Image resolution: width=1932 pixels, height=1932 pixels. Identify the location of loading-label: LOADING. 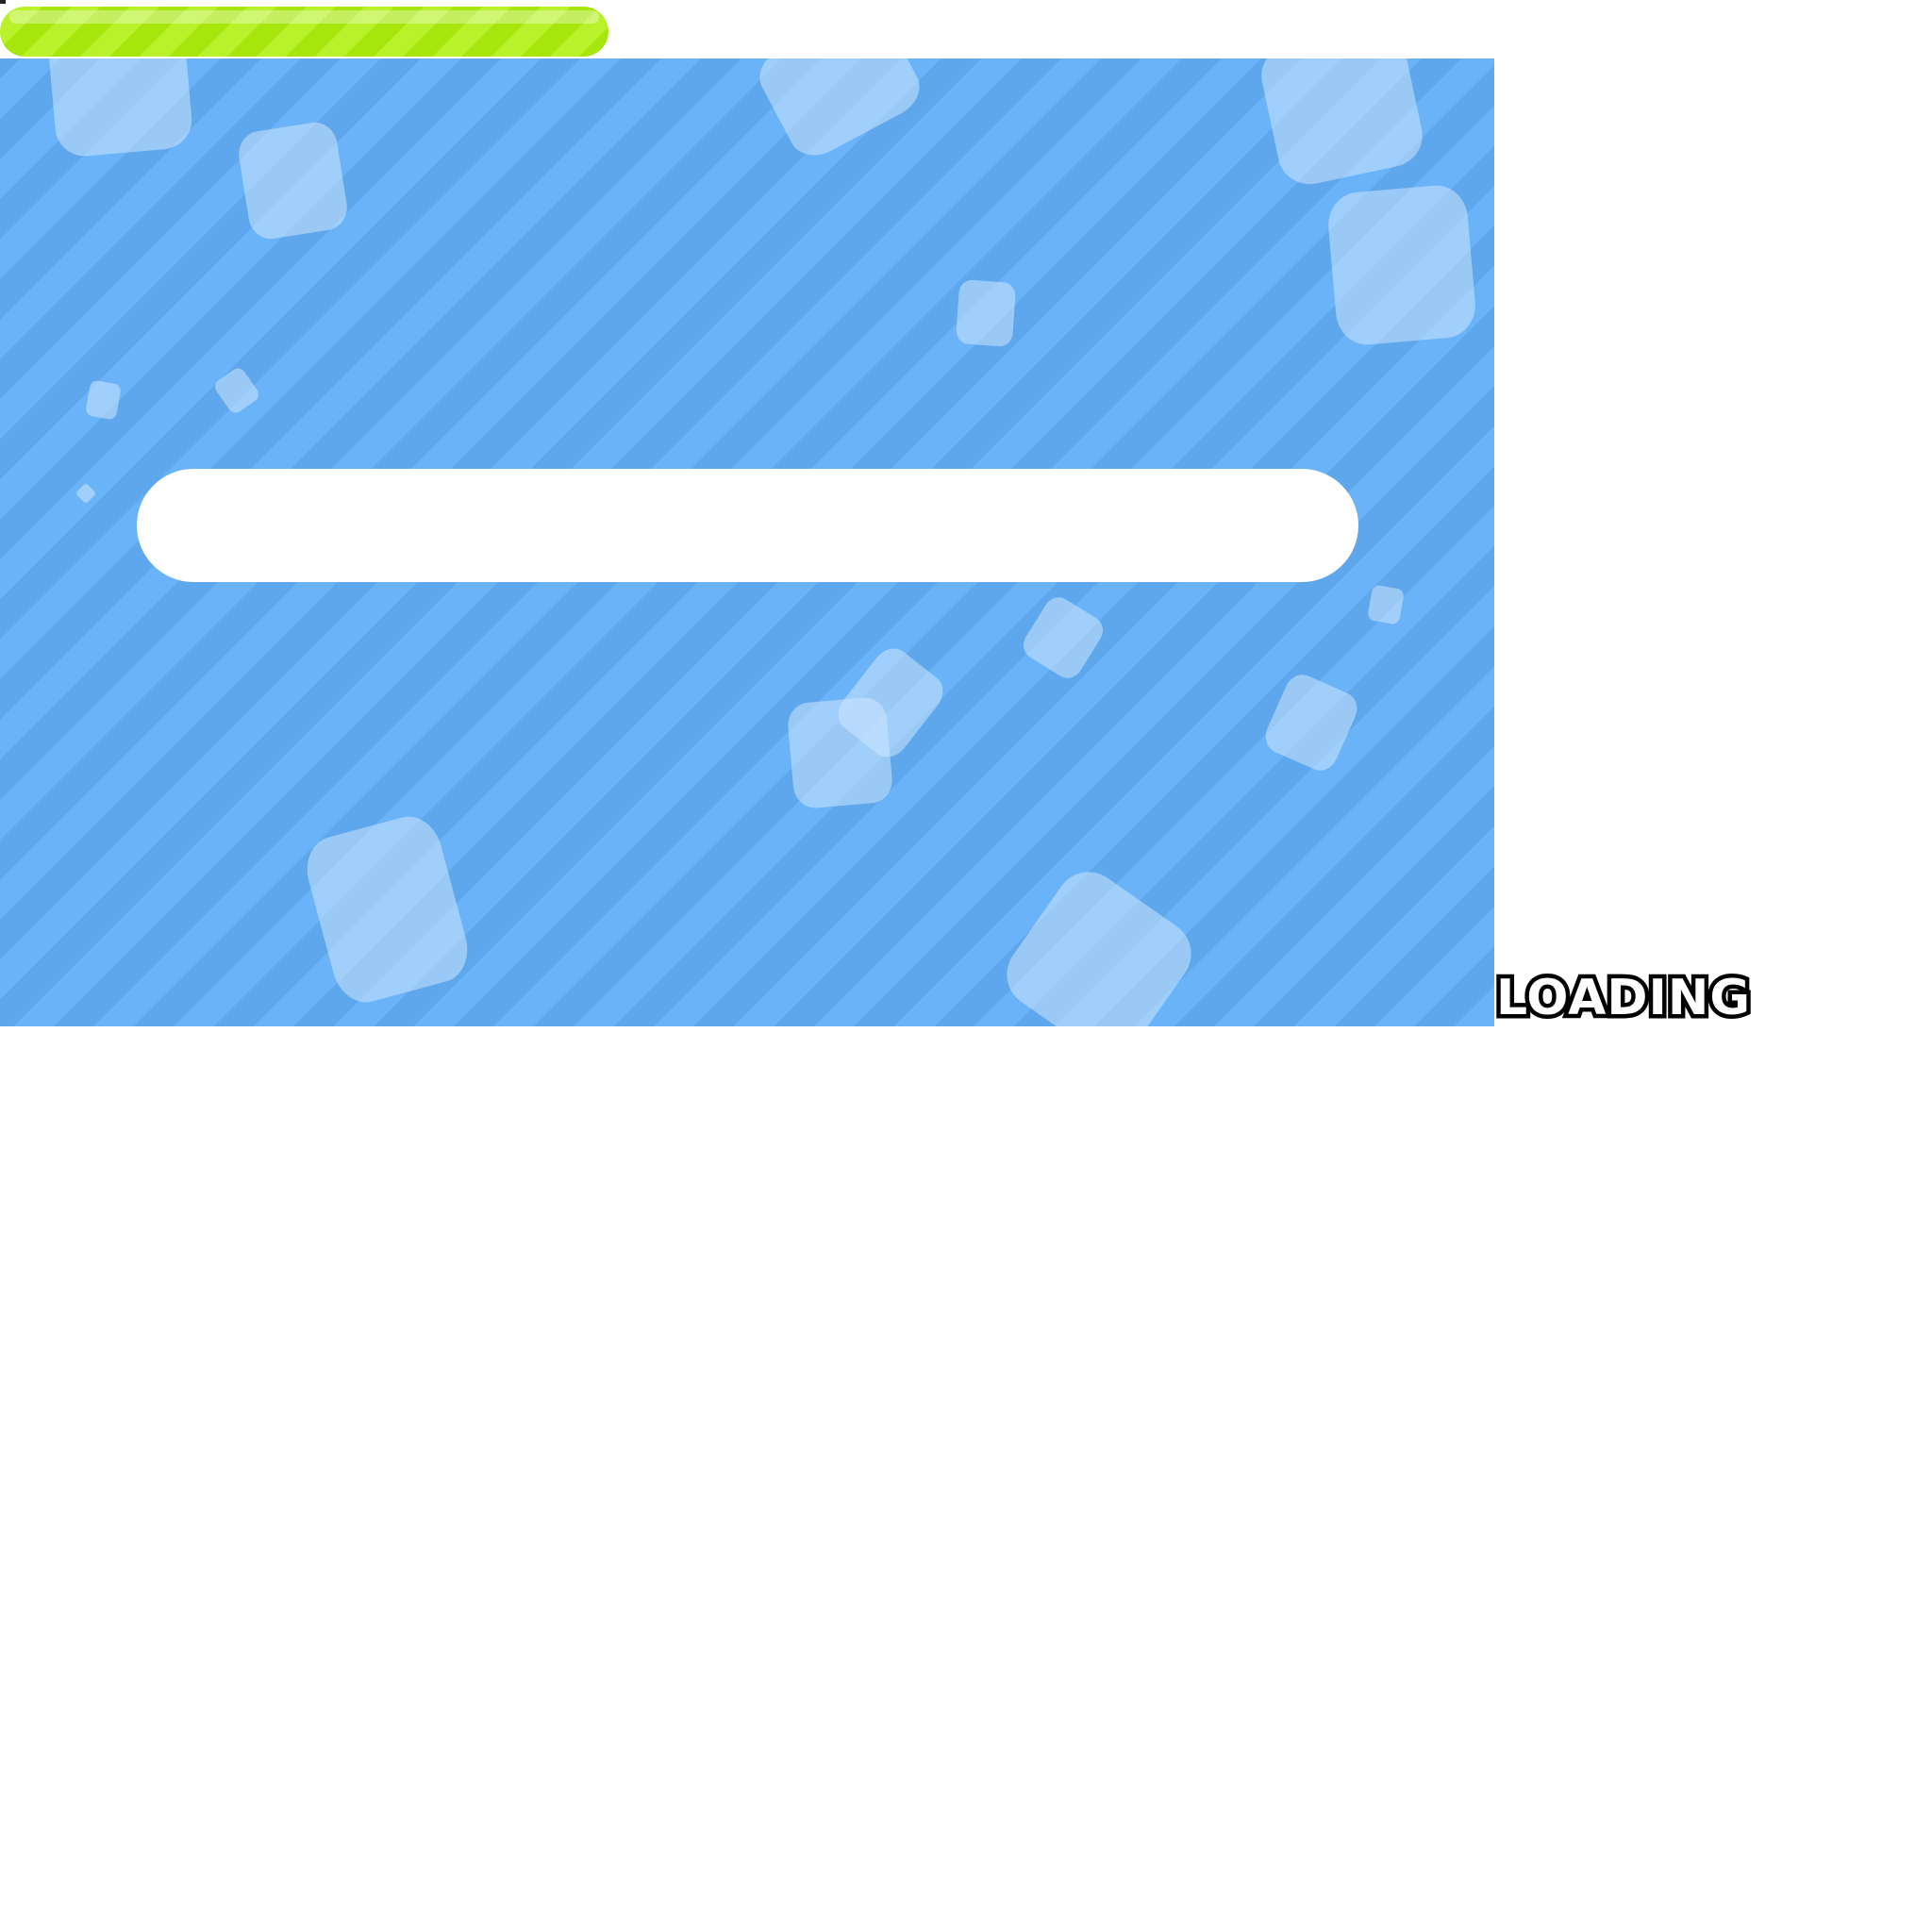
(1623, 998).